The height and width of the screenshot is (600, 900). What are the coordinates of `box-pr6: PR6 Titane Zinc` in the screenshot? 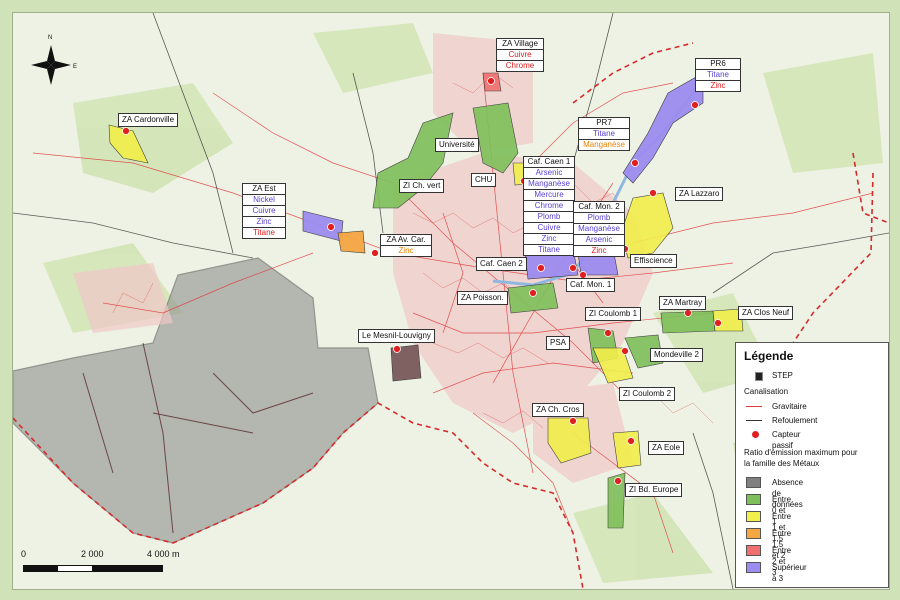 It's located at (718, 75).